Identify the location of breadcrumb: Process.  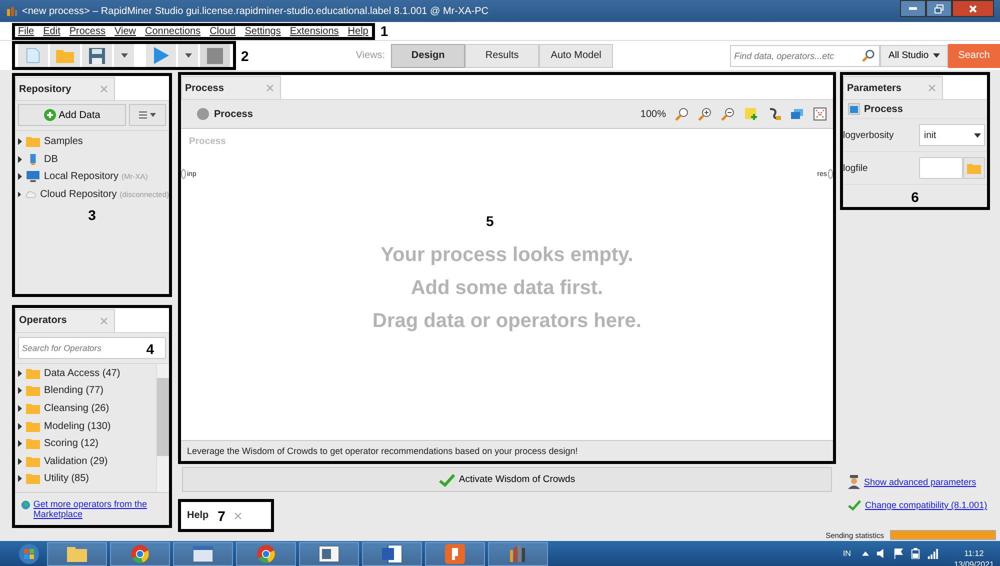
(233, 114).